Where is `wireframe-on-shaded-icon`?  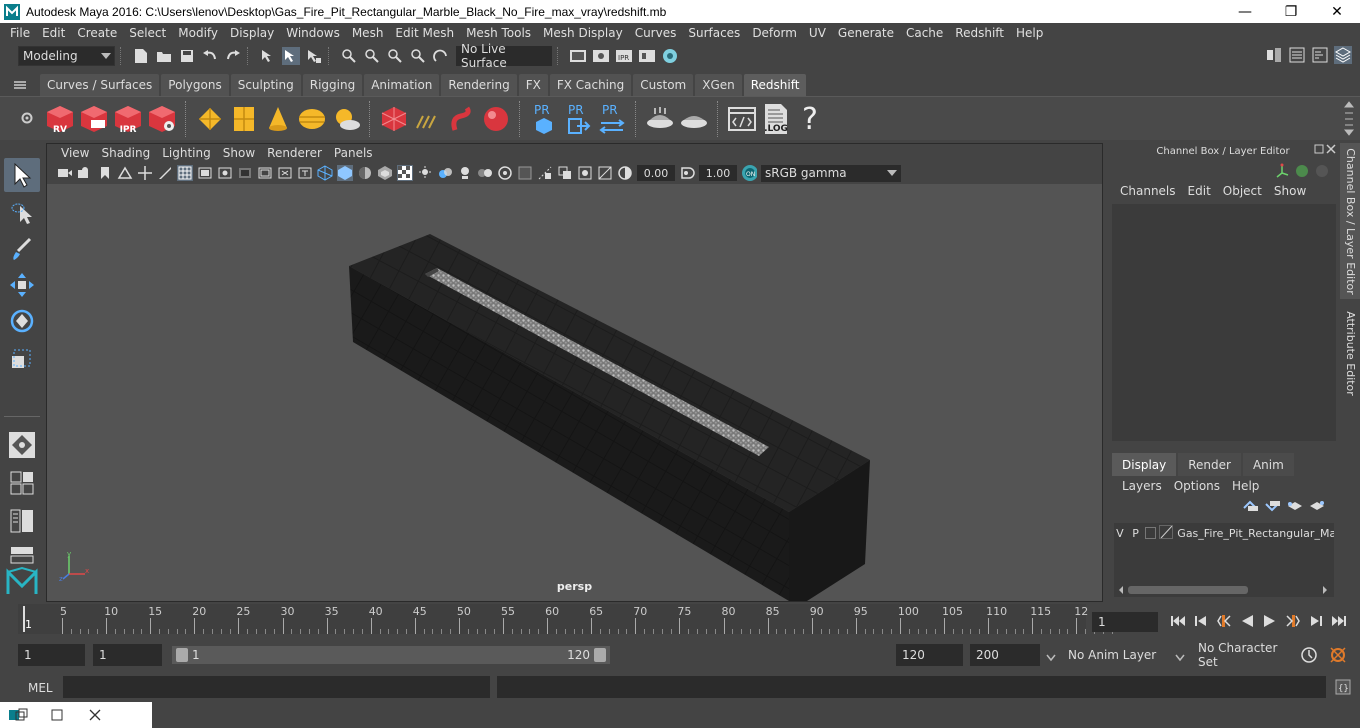
wireframe-on-shaded-icon is located at coordinates (365, 173).